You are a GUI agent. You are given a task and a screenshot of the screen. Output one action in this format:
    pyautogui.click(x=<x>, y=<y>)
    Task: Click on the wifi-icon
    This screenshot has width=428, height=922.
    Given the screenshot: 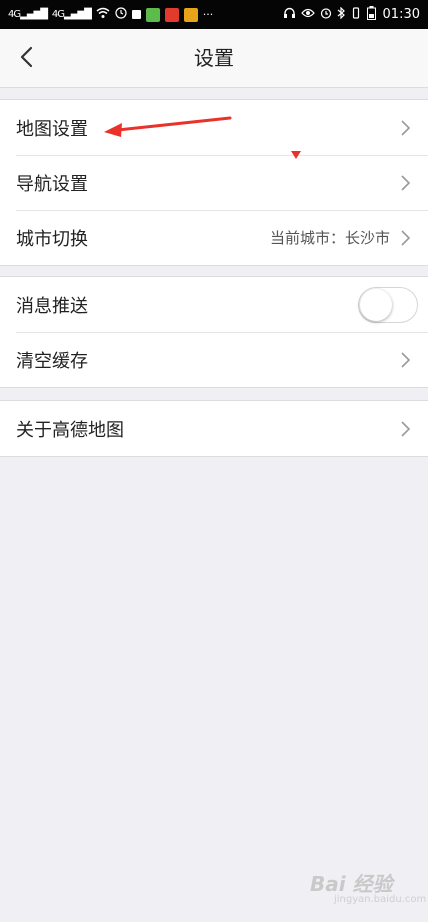 What is the action you would take?
    pyautogui.click(x=103, y=14)
    